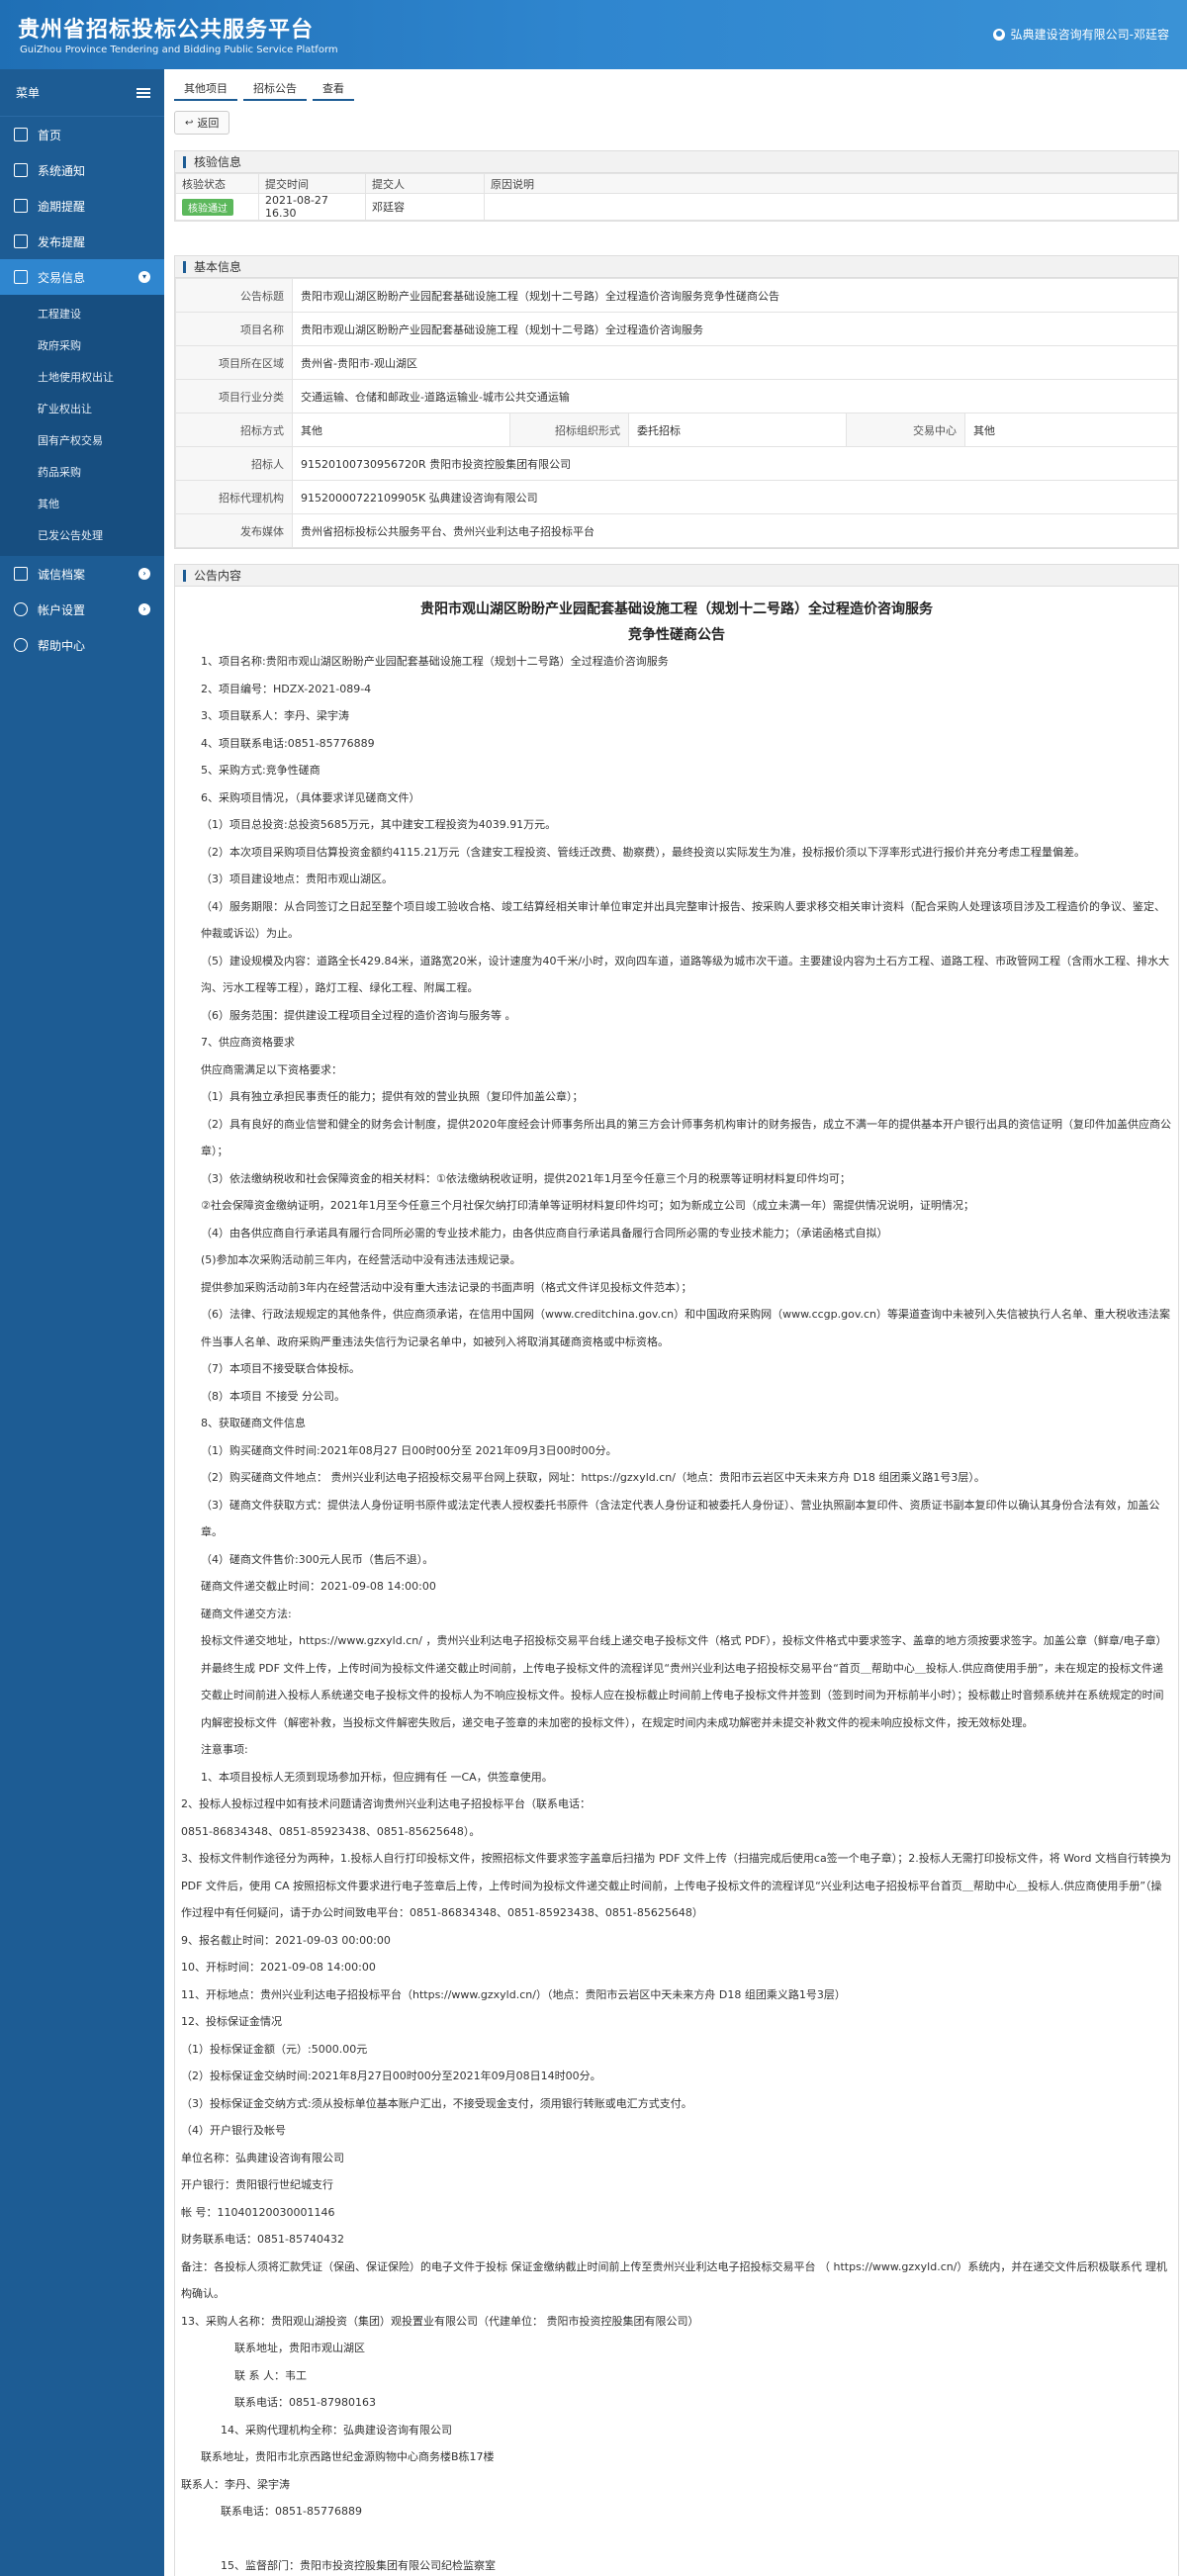 The image size is (1187, 2576). What do you see at coordinates (735, 463) in the screenshot?
I see `tenderer: 91520100730956720R 贵阳市投资控股集团有限公司` at bounding box center [735, 463].